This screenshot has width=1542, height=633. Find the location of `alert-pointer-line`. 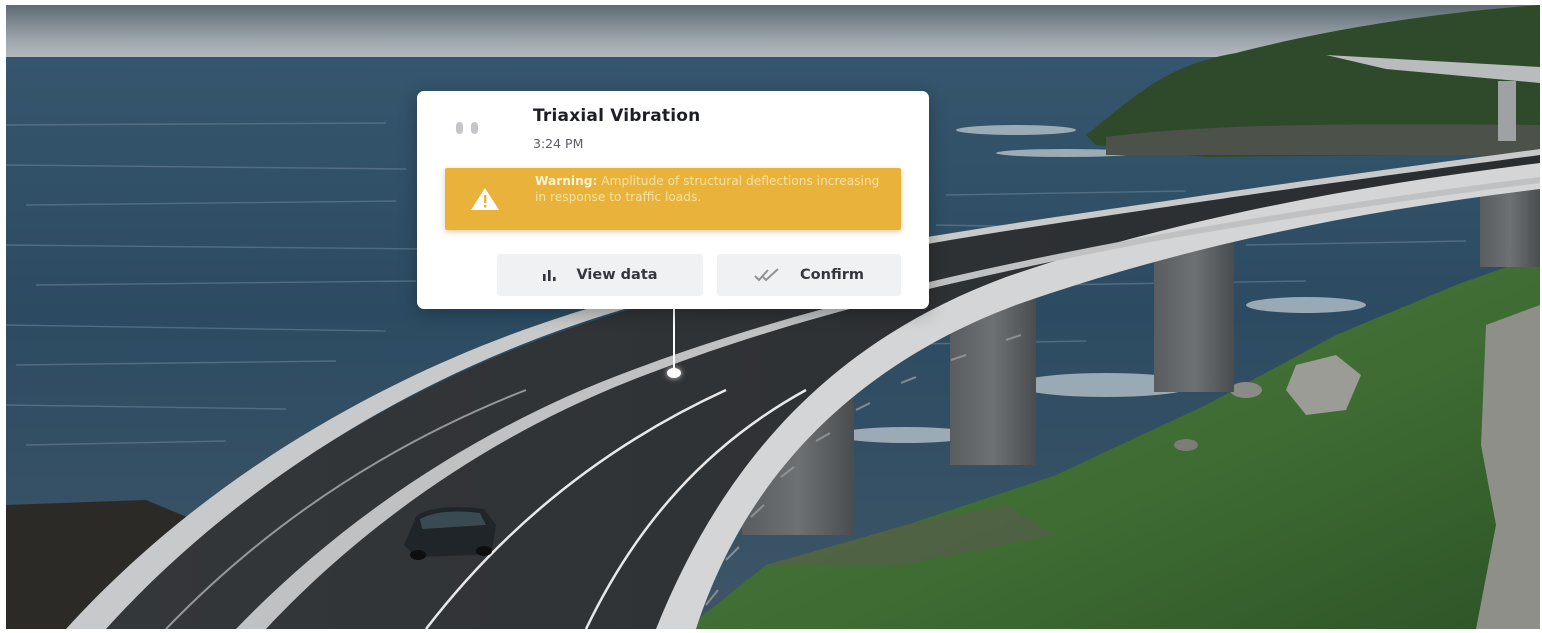

alert-pointer-line is located at coordinates (674, 341).